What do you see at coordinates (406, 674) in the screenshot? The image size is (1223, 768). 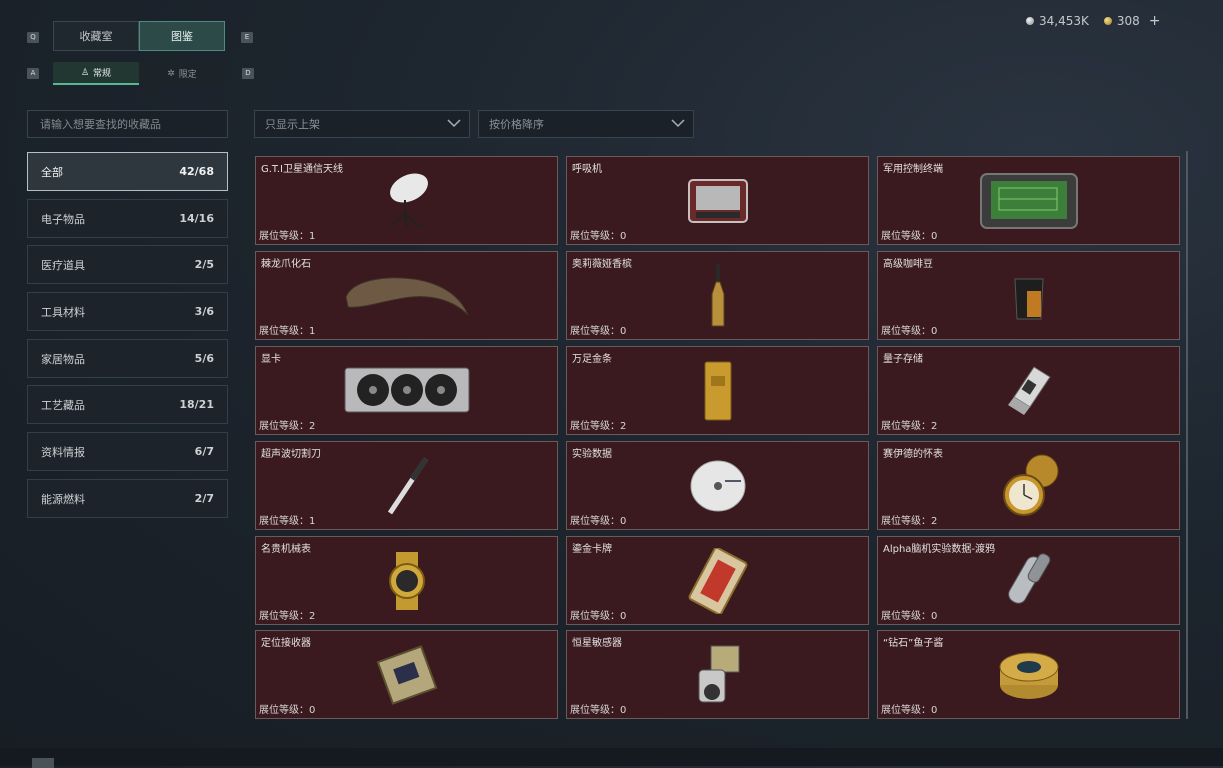 I see `item-card: 定位接收器 展位等级：0` at bounding box center [406, 674].